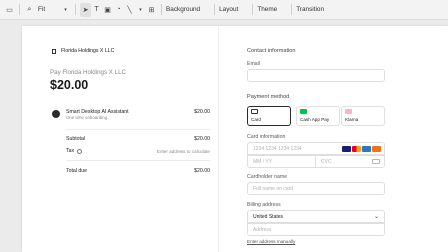 The height and width of the screenshot is (252, 448). I want to click on email-label: Email, so click(253, 64).